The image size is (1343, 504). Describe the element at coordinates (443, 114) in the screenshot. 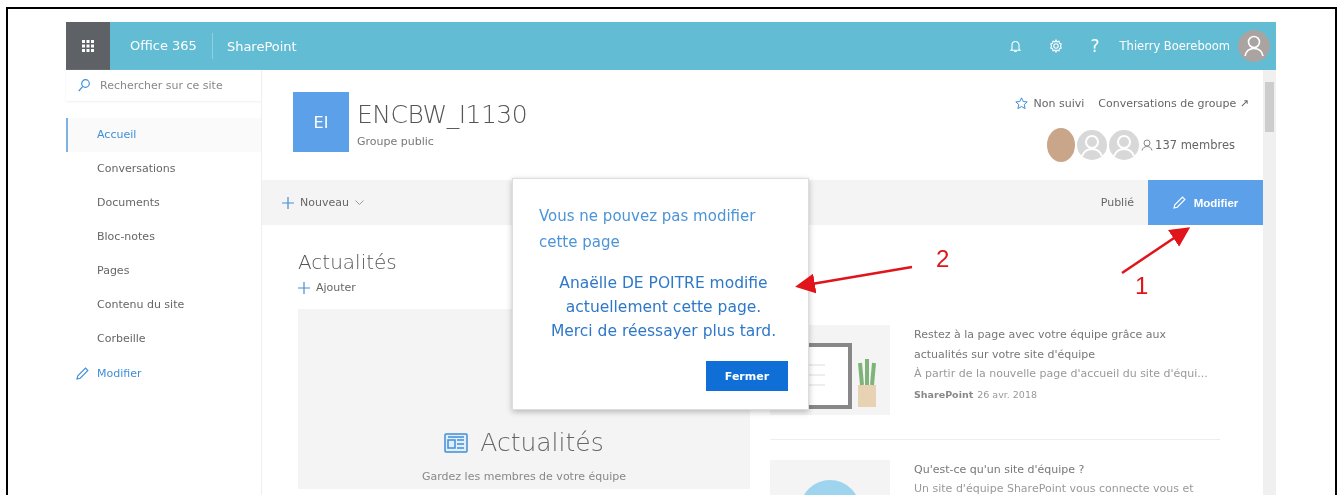

I see `site-title: ENCBW_I1130` at that location.